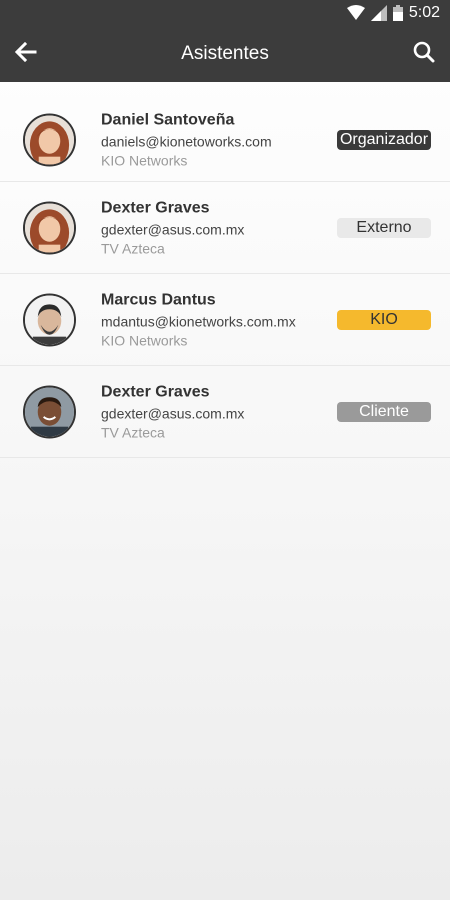  Describe the element at coordinates (158, 299) in the screenshot. I see `attendee-name: Marcus Dantus` at that location.